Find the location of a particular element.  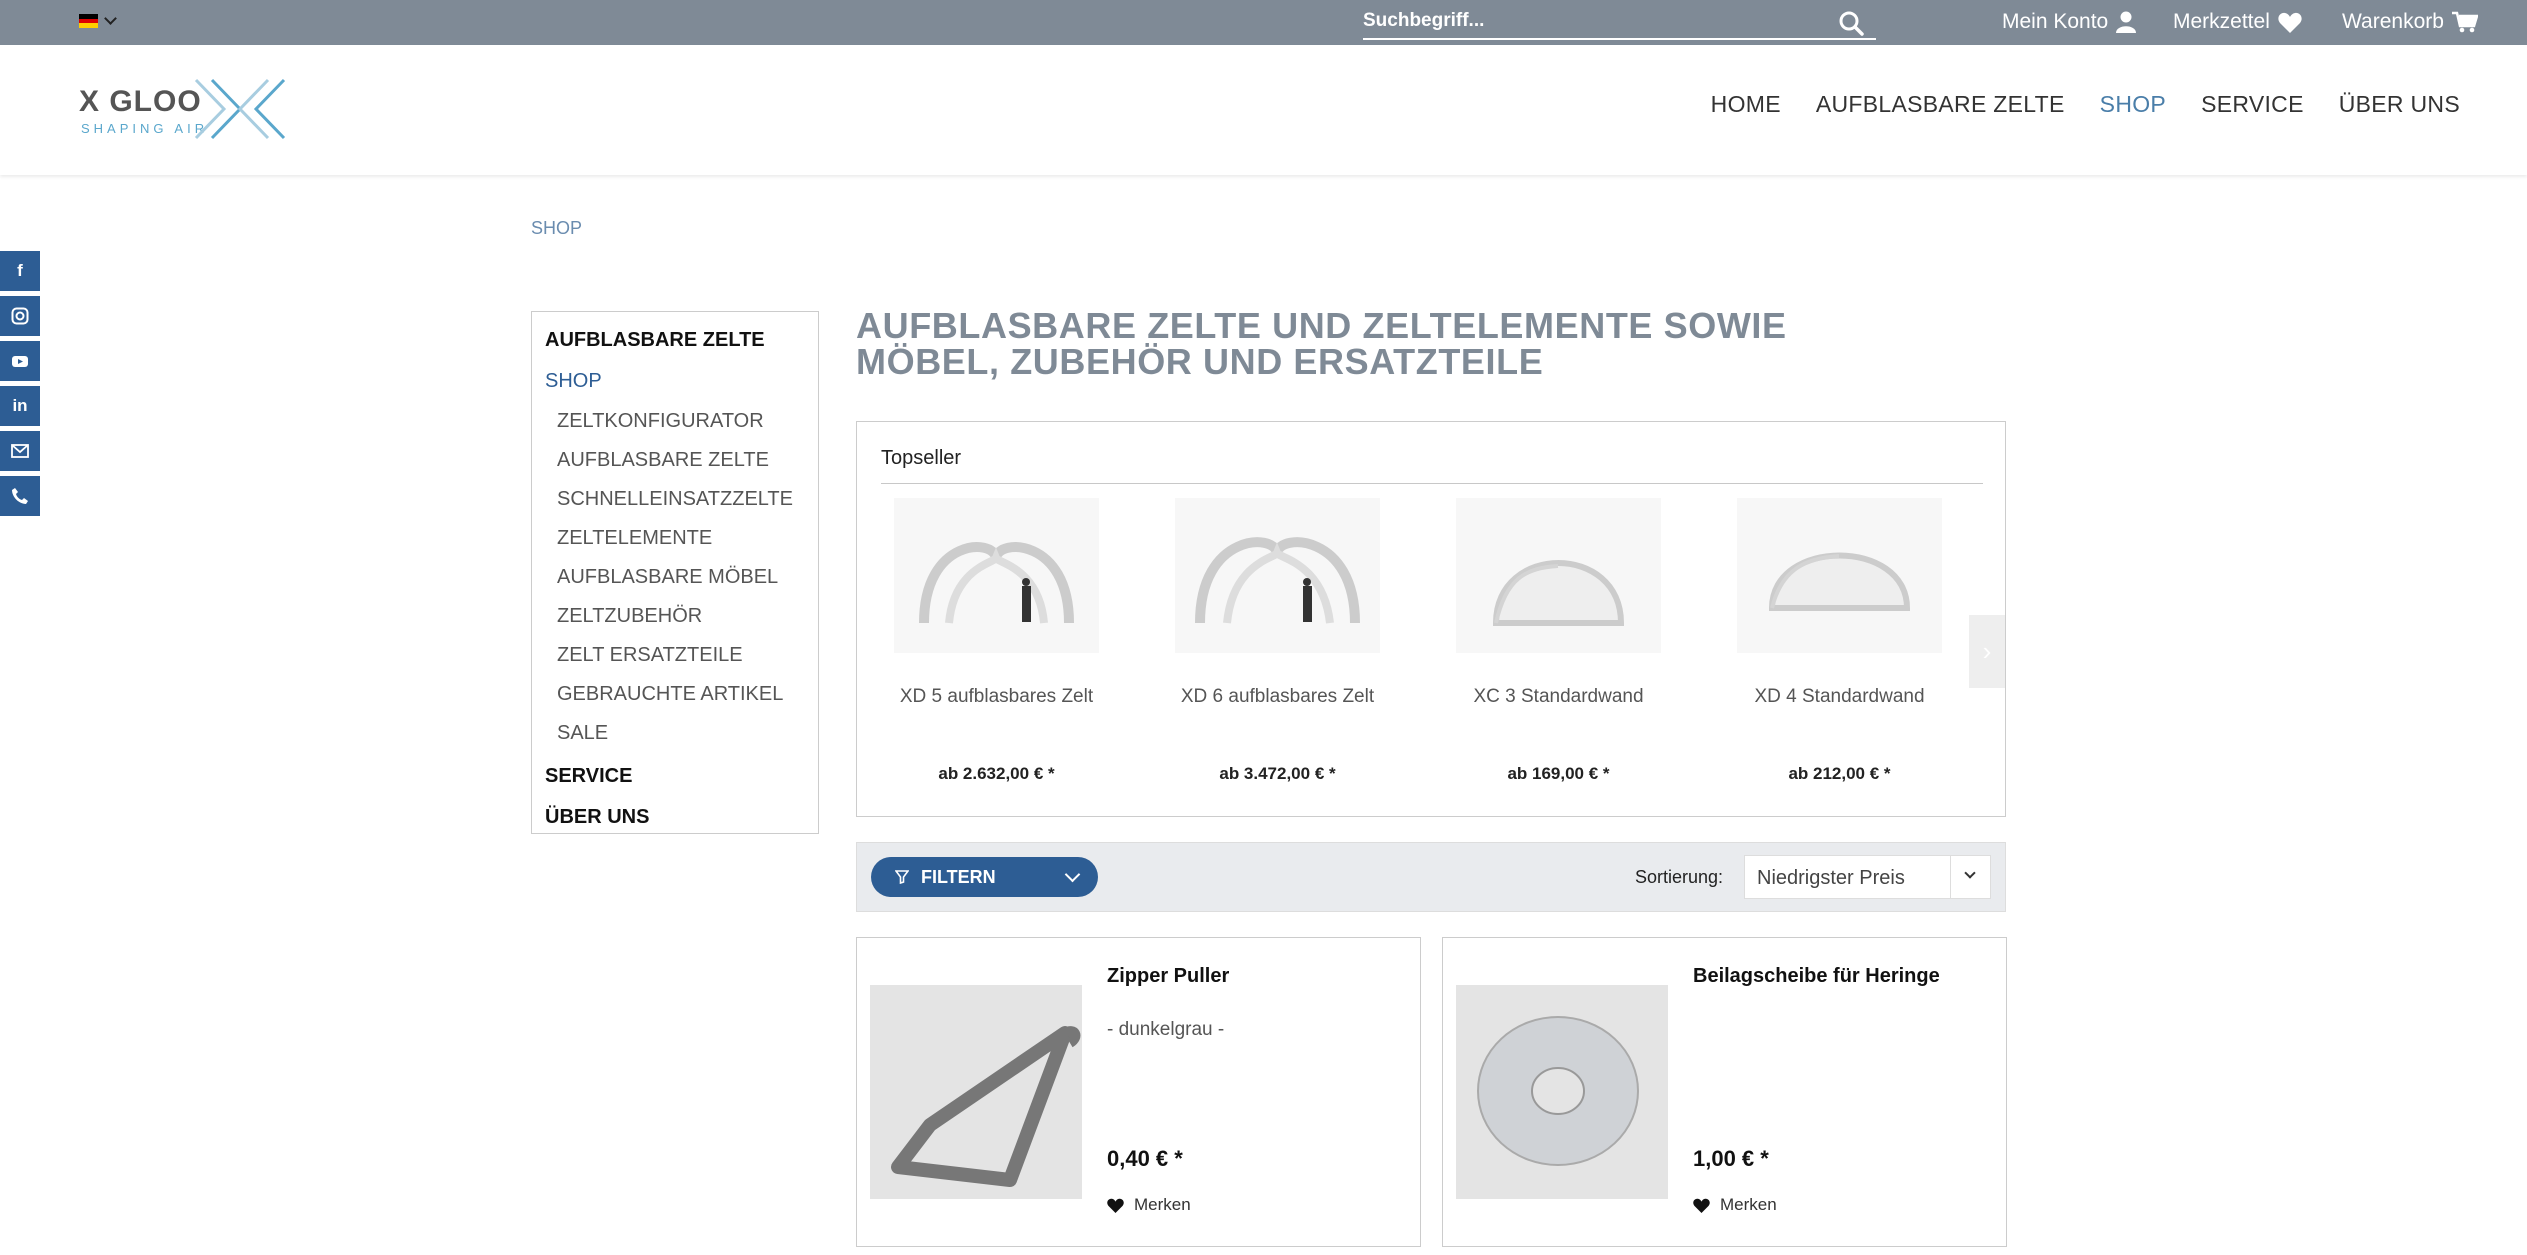

logo-title: X GLOO is located at coordinates (140, 101).